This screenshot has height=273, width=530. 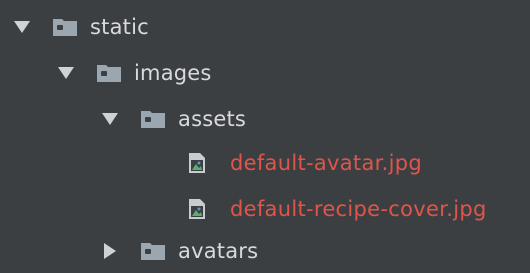 I want to click on tree-item-label: images, so click(x=173, y=73).